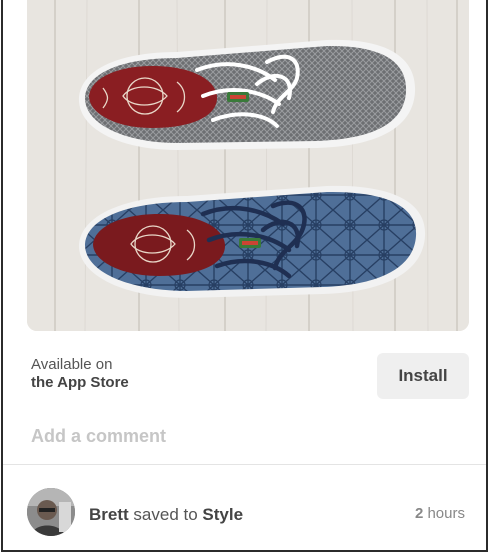 The height and width of the screenshot is (555, 492). I want to click on comment-input, so click(241, 436).